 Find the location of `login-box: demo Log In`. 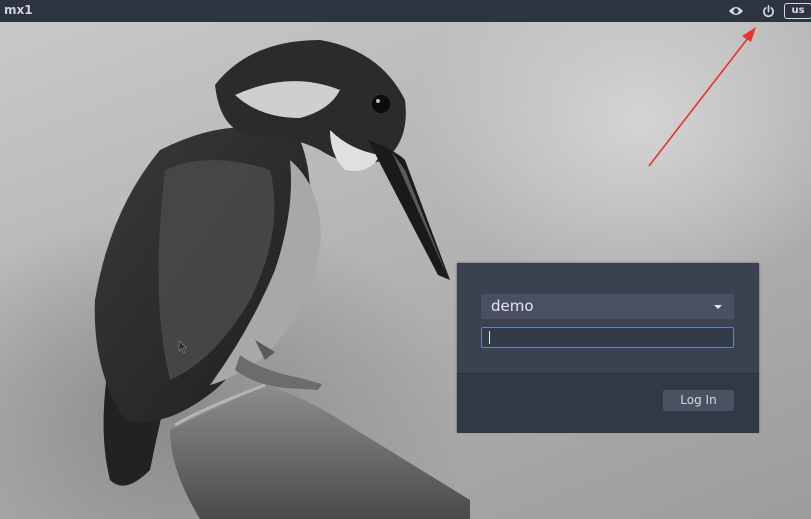

login-box: demo Log In is located at coordinates (608, 348).